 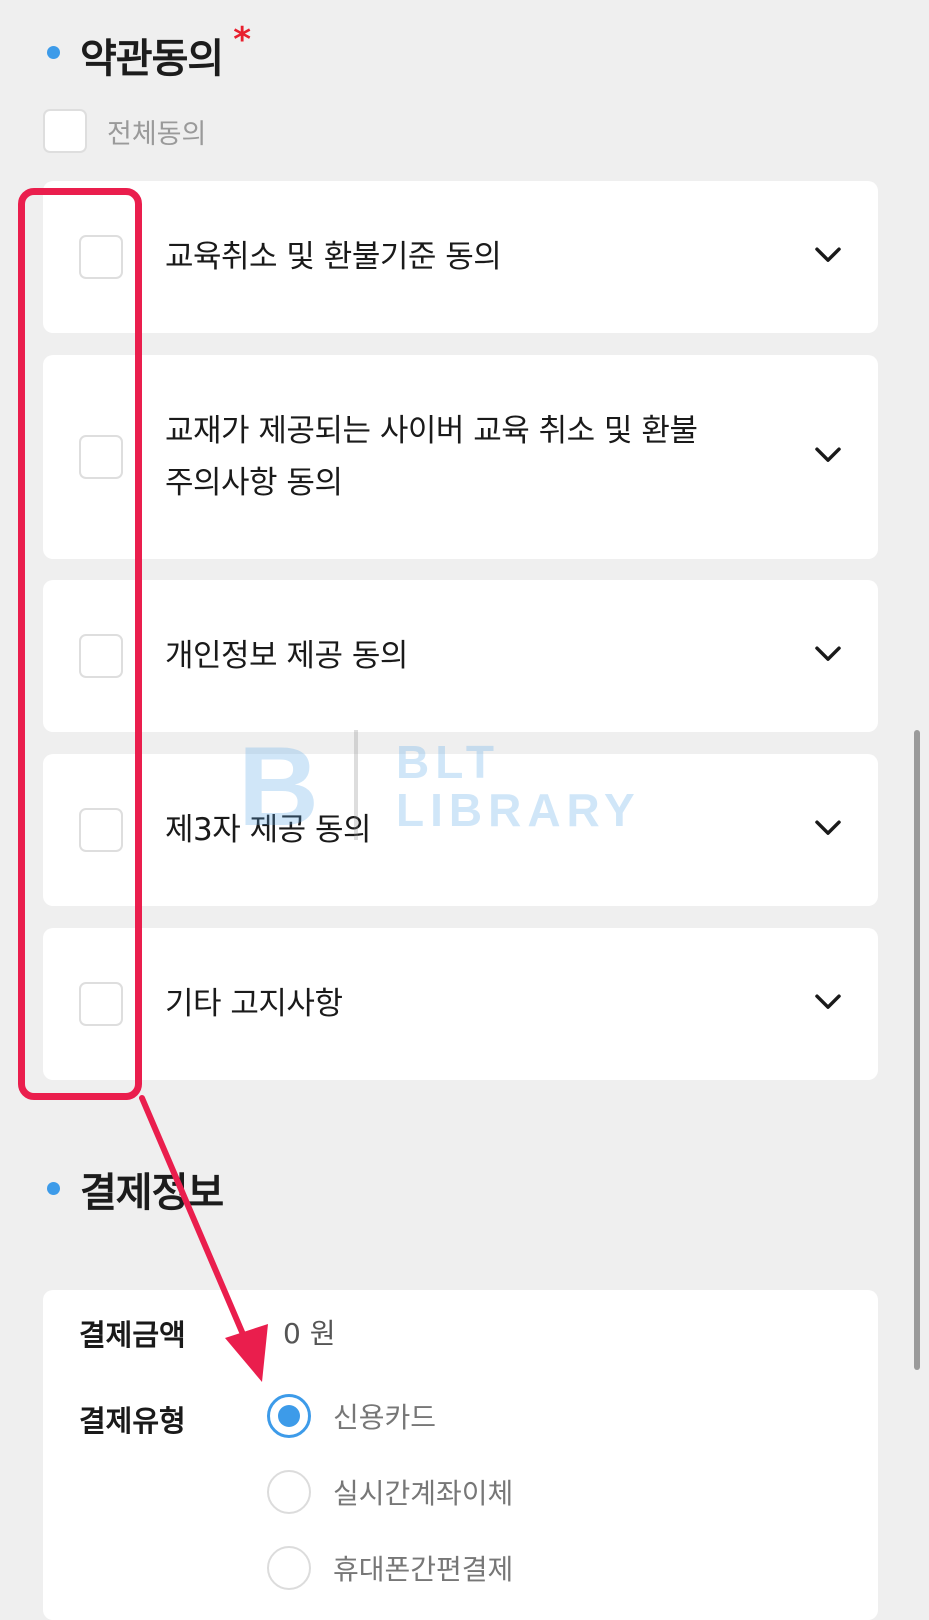 I want to click on payment-type-label: 결제유형, so click(x=132, y=1421).